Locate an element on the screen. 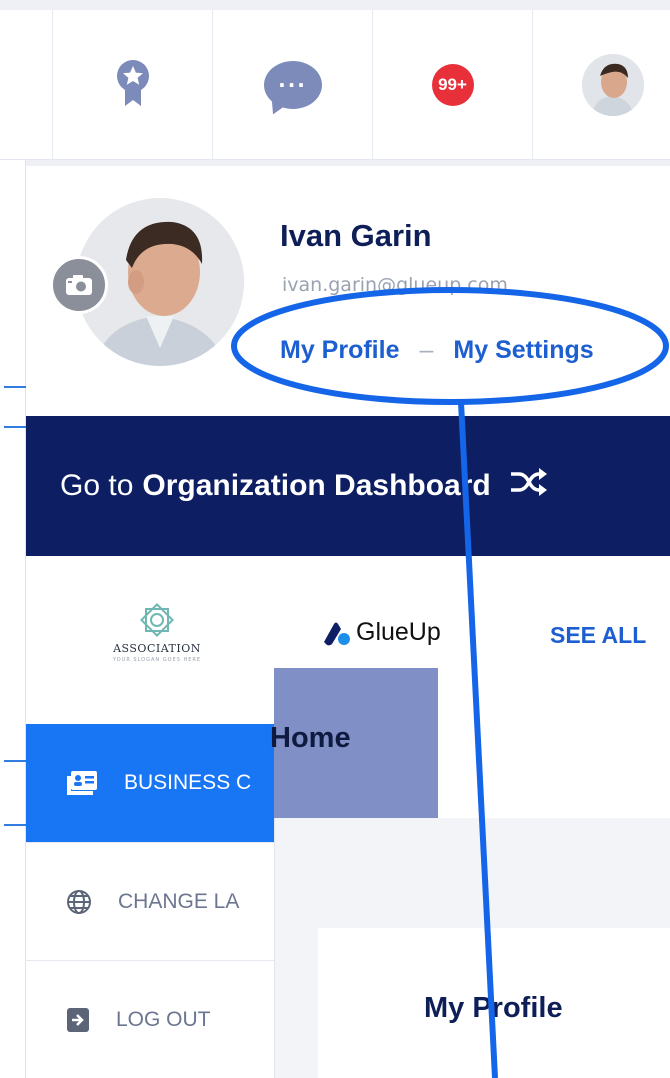 The height and width of the screenshot is (1078, 670). chat-bubble-icon: ··· is located at coordinates (292, 85).